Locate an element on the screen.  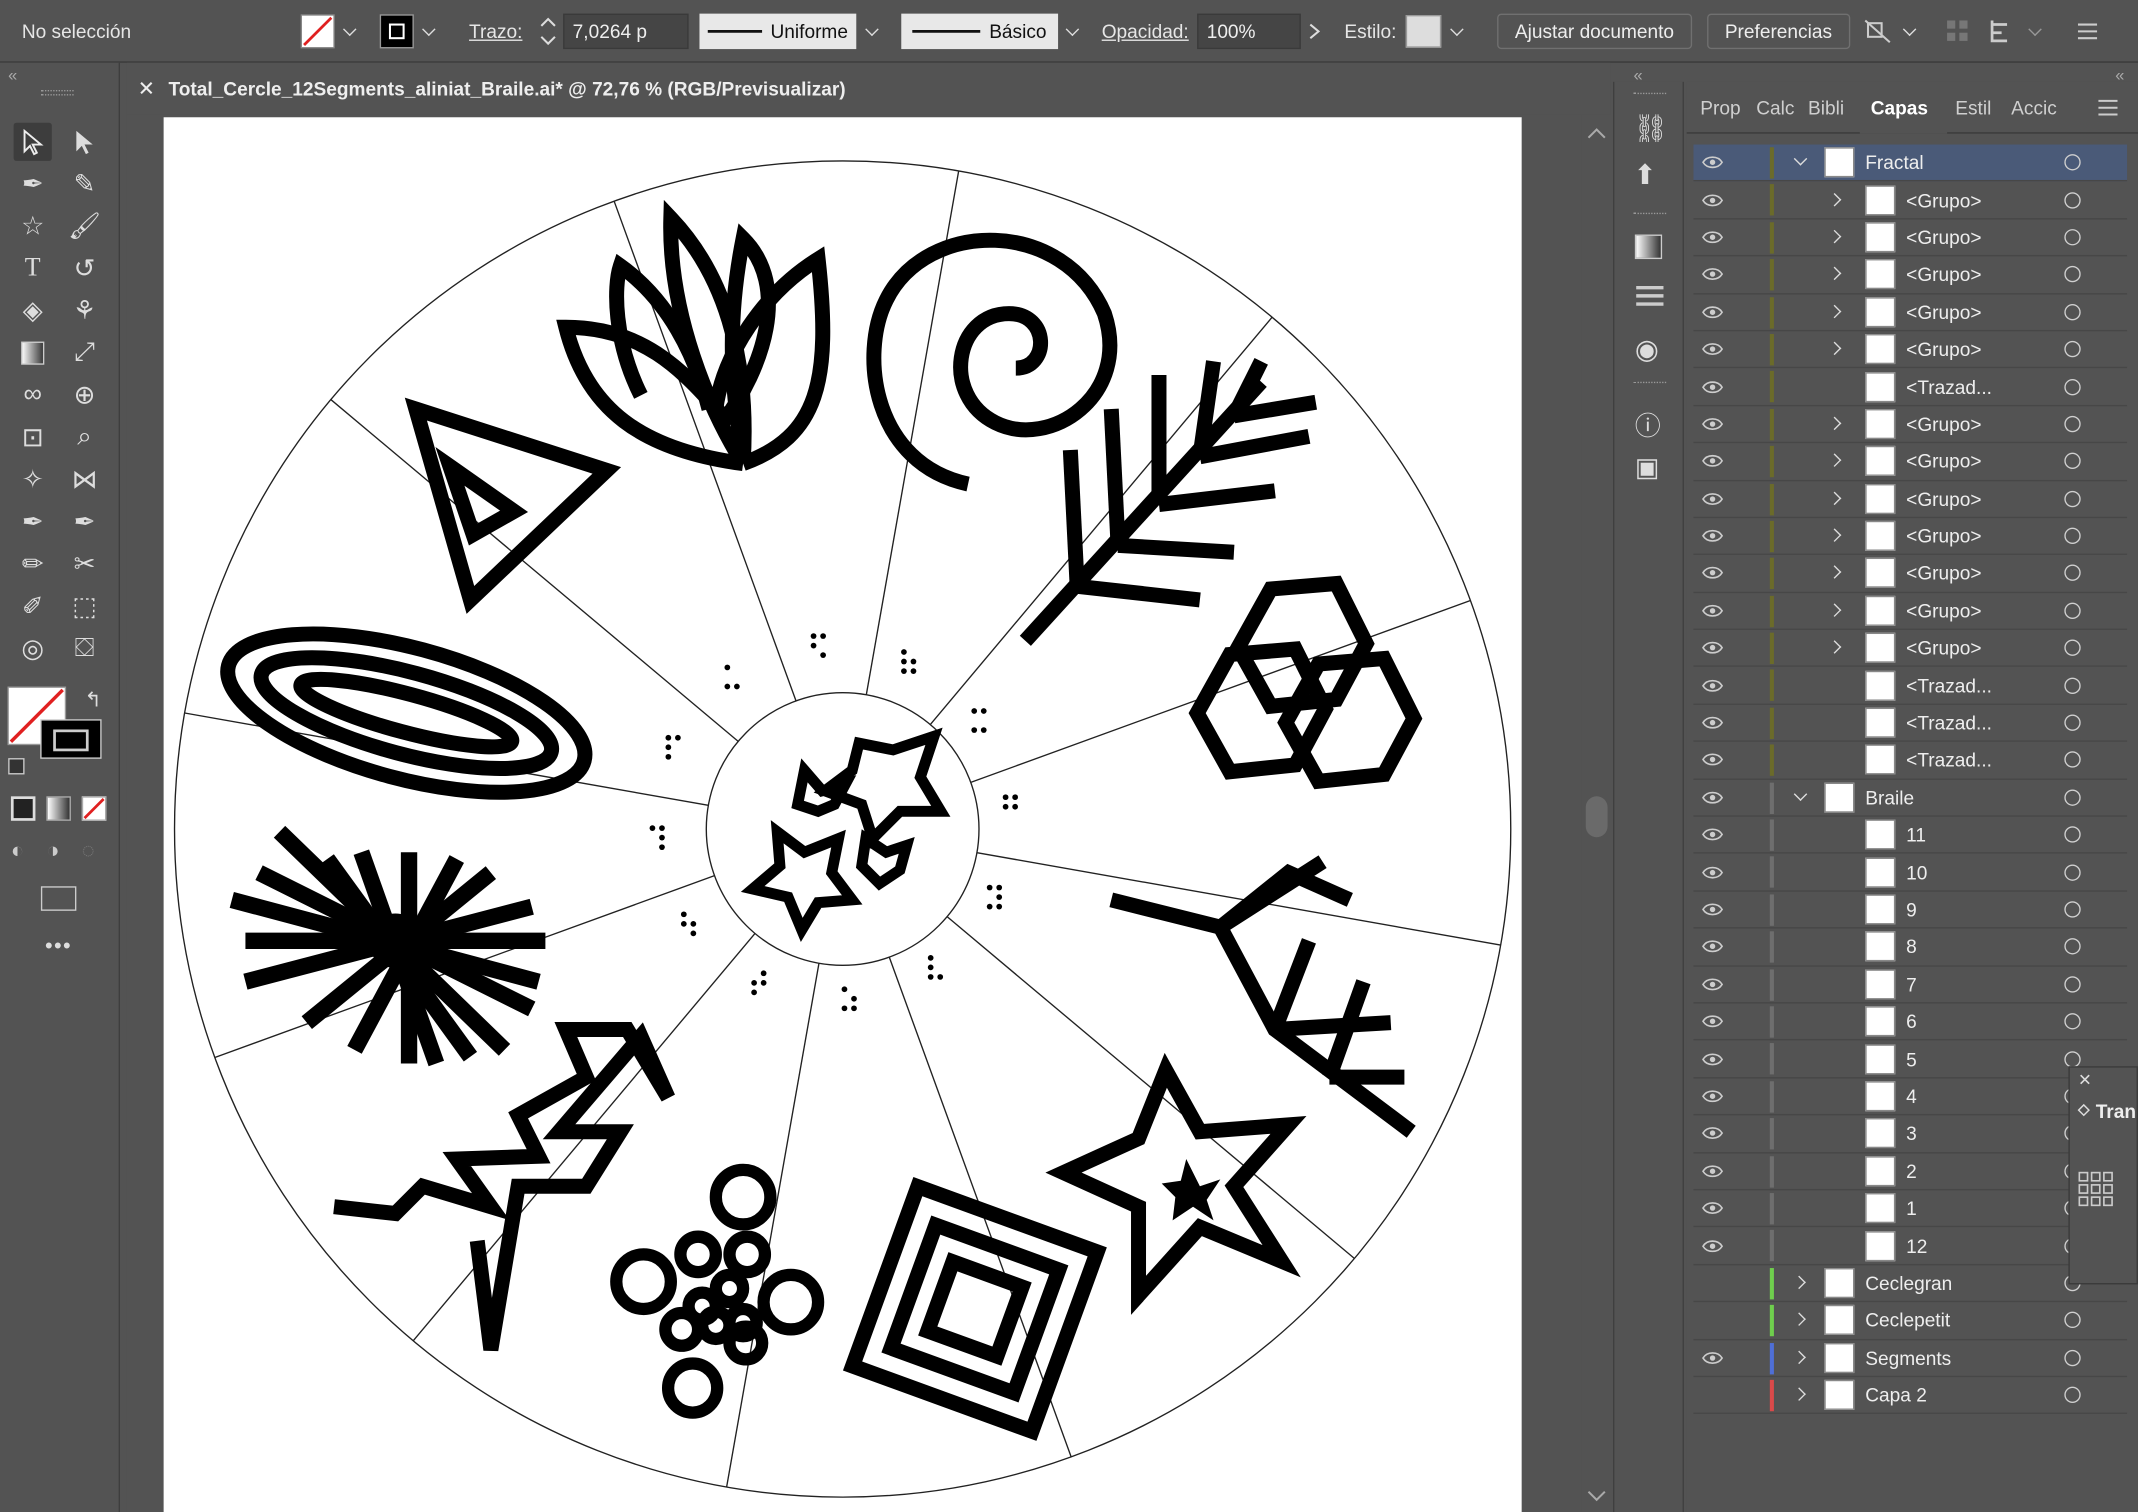
none-mode-icon is located at coordinates (94, 808).